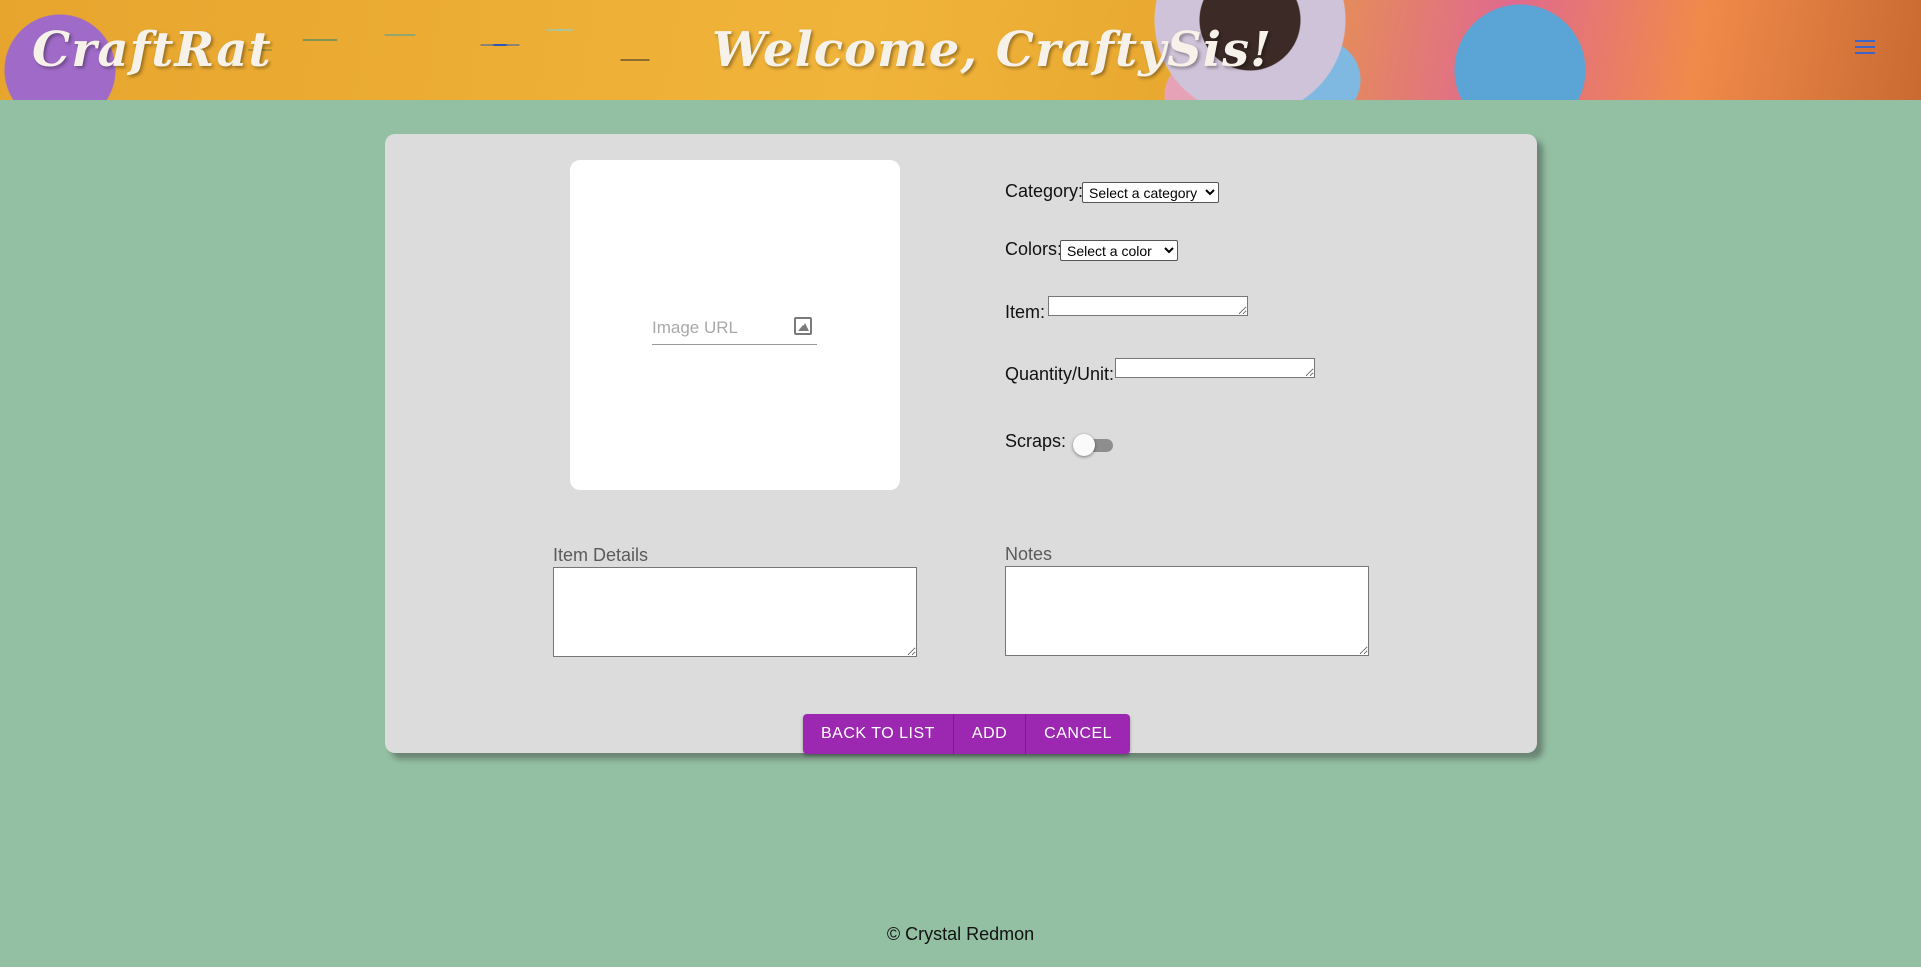  Describe the element at coordinates (878, 734) in the screenshot. I see `back-to-list-button: BACK TO LIST` at that location.